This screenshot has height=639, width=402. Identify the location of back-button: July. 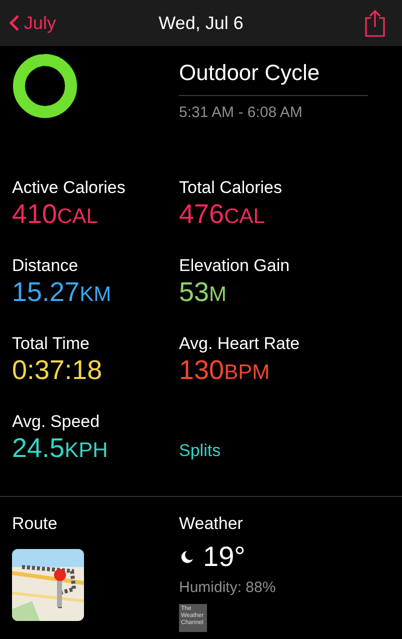
(32, 23).